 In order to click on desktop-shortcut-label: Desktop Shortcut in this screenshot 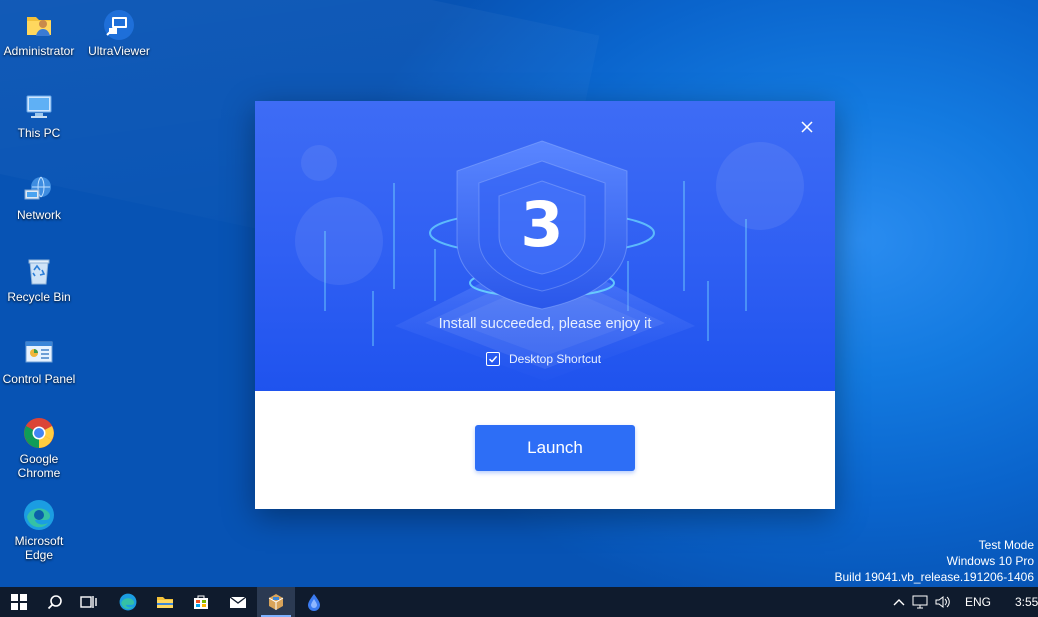, I will do `click(555, 359)`.